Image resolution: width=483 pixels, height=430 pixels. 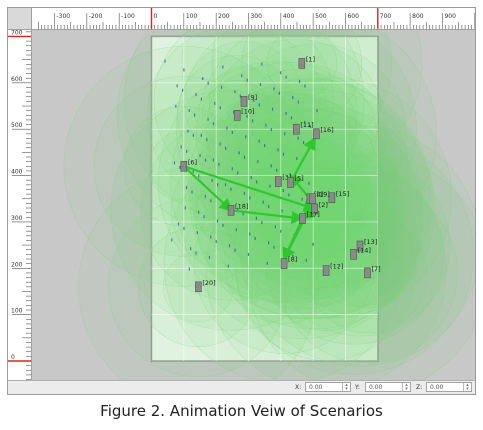 I want to click on node-label: [18], so click(x=241, y=206).